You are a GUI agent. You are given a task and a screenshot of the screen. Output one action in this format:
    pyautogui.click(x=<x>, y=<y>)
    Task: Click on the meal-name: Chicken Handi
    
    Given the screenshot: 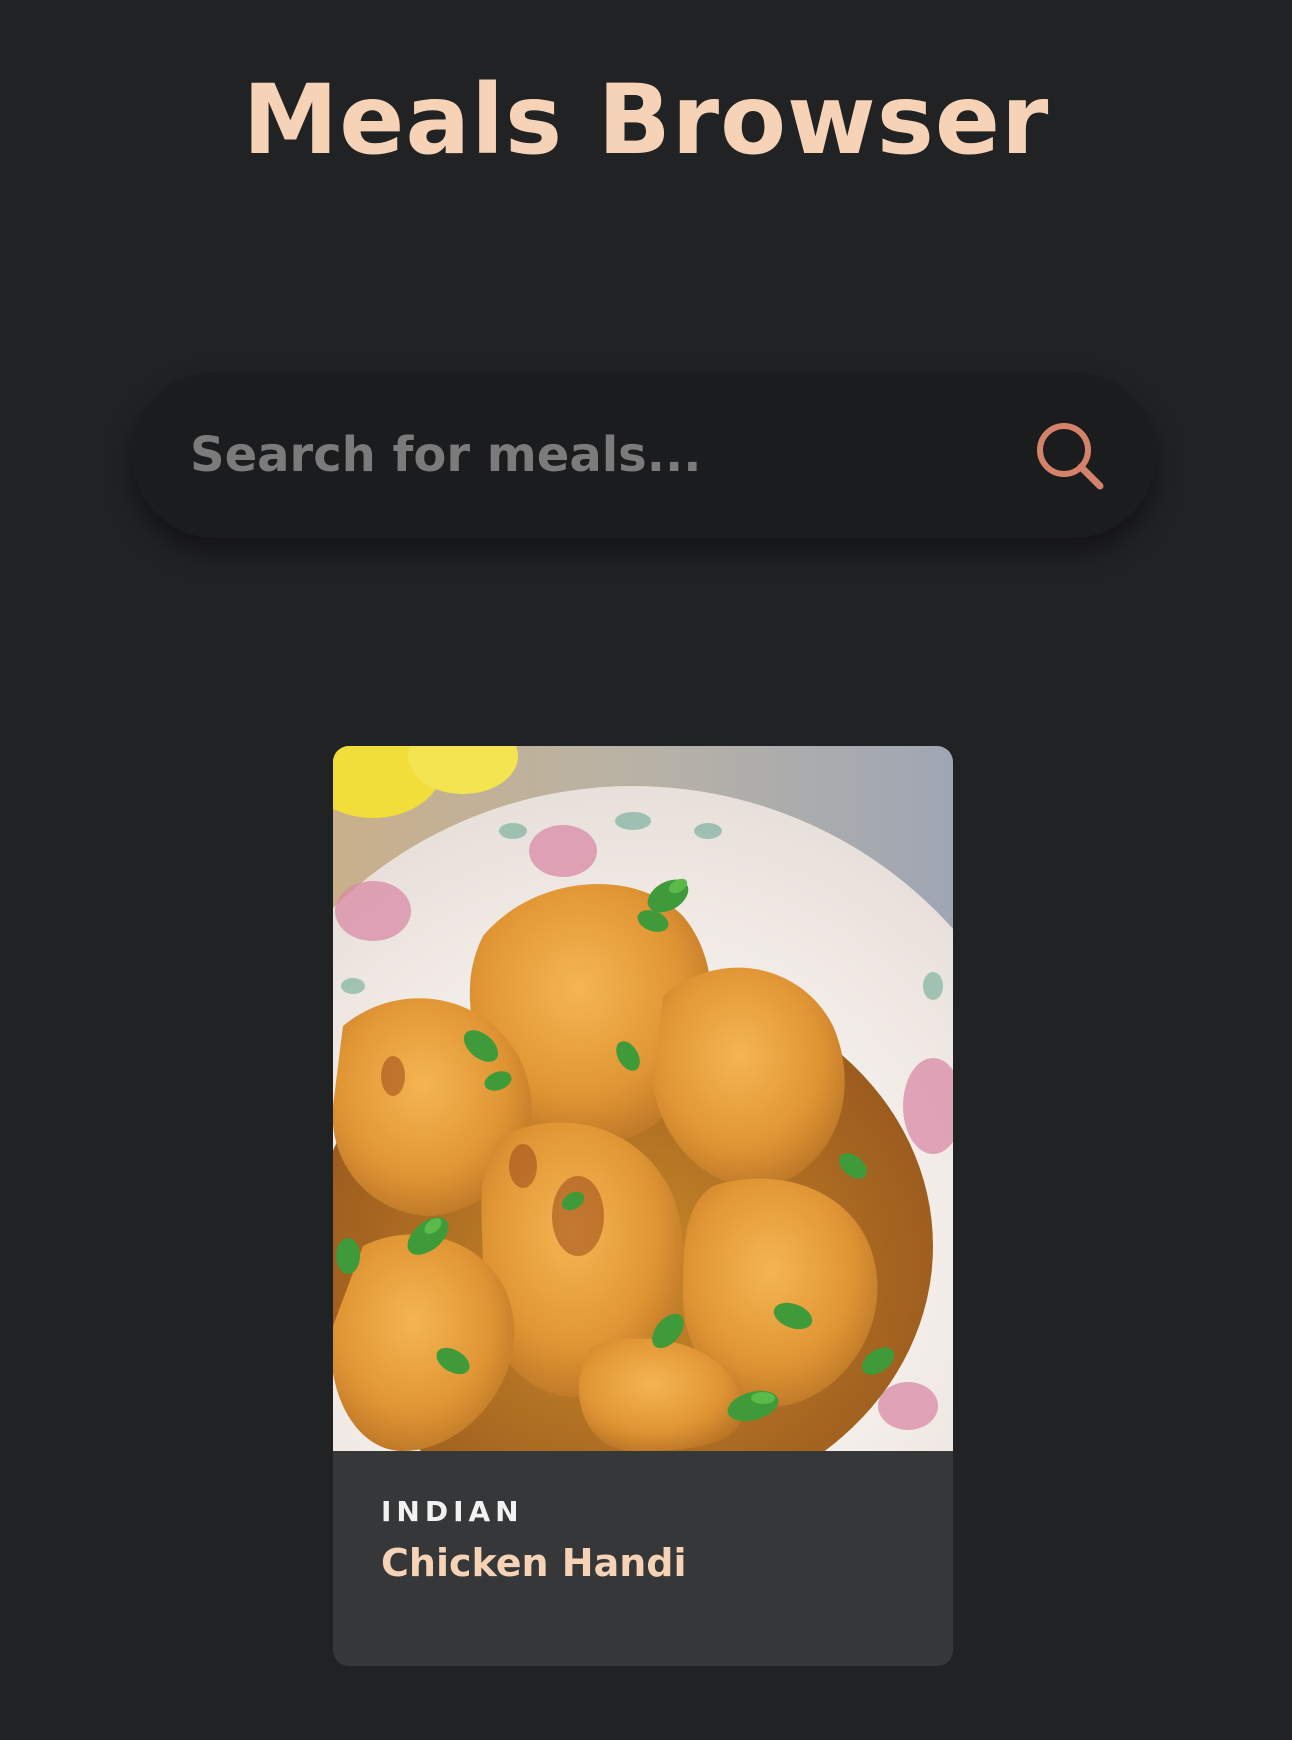 What is the action you would take?
    pyautogui.click(x=534, y=1563)
    